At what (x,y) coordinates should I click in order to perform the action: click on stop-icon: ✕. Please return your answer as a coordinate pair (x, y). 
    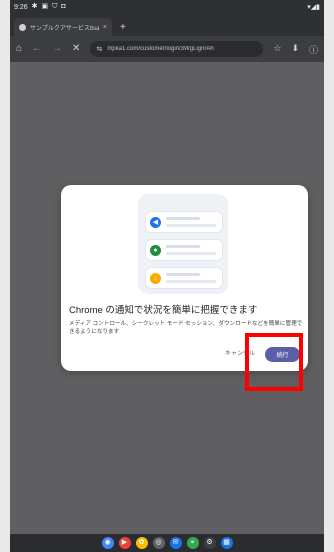
    Looking at the image, I should click on (76, 49).